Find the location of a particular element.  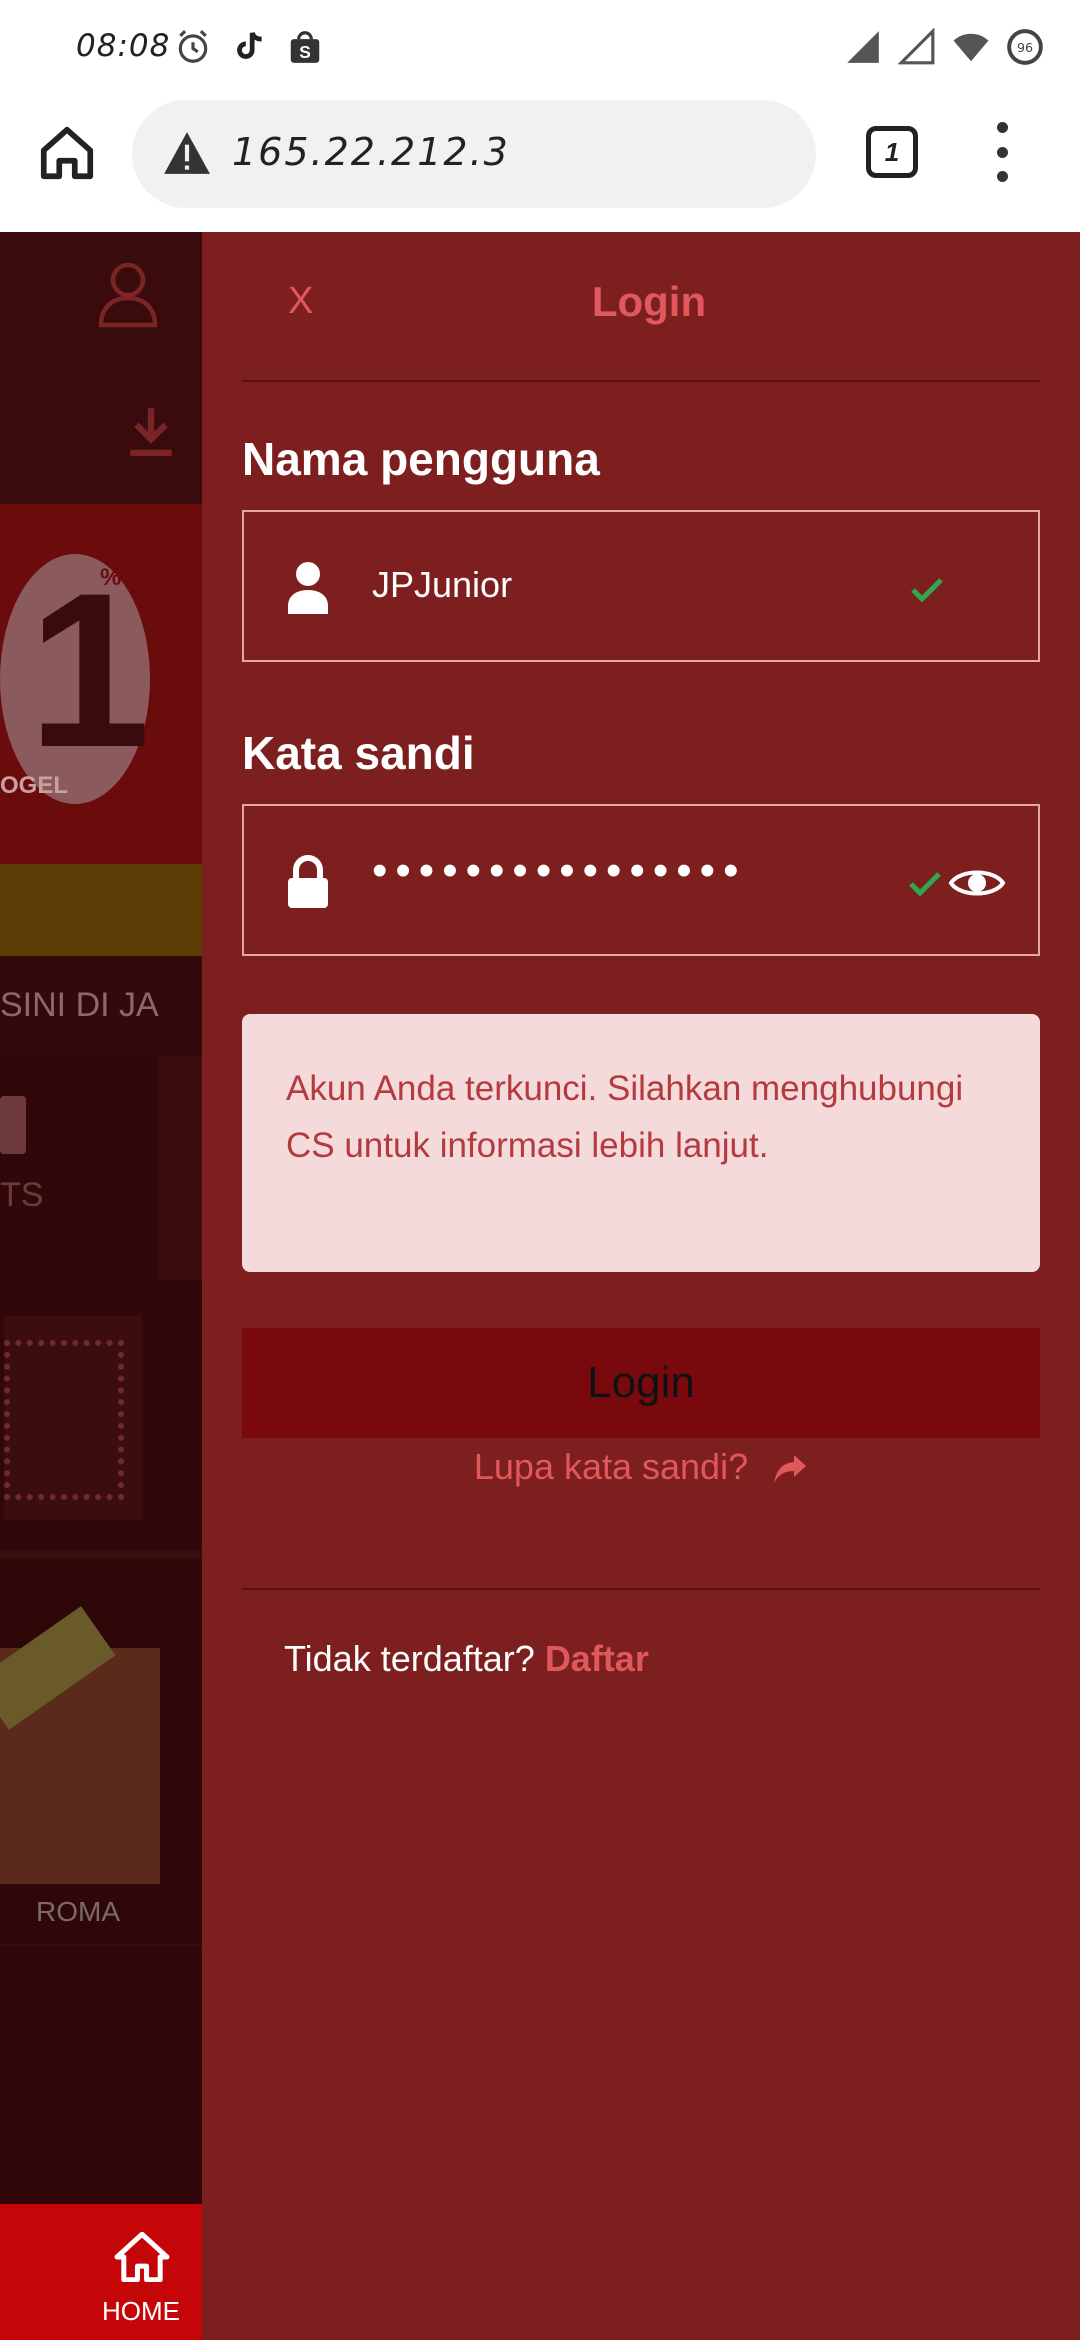

banner-tag: OGEL is located at coordinates (34, 785).